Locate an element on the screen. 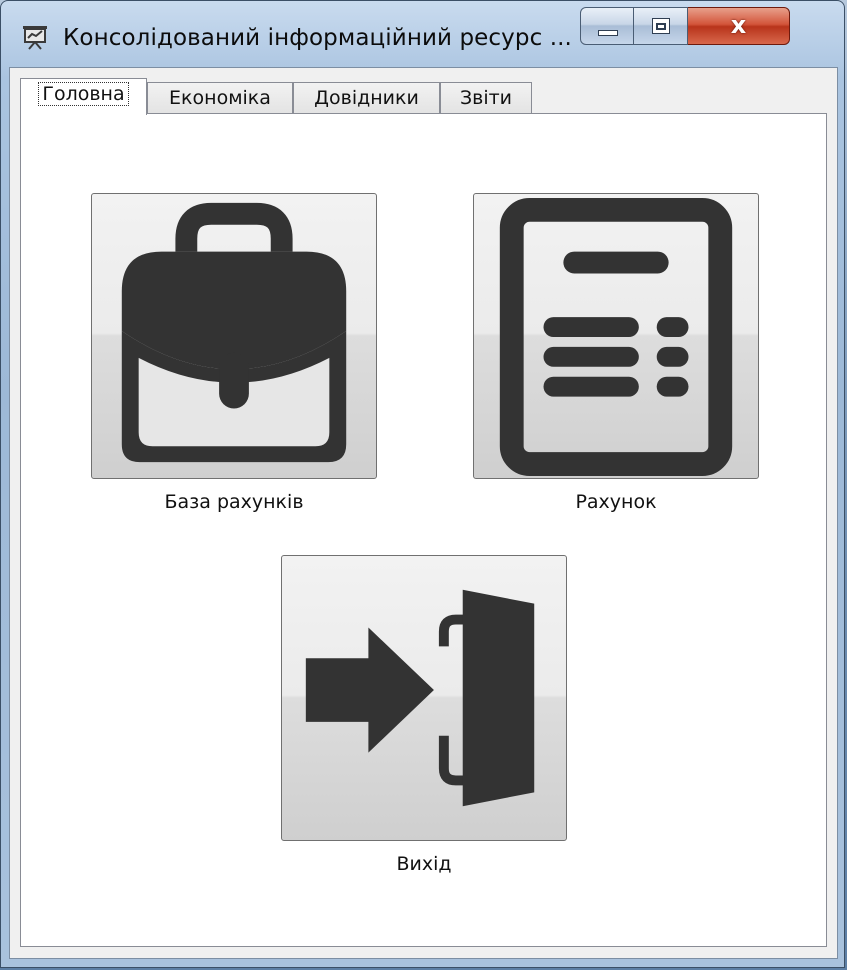 Image resolution: width=847 pixels, height=970 pixels. minimize-icon is located at coordinates (608, 33).